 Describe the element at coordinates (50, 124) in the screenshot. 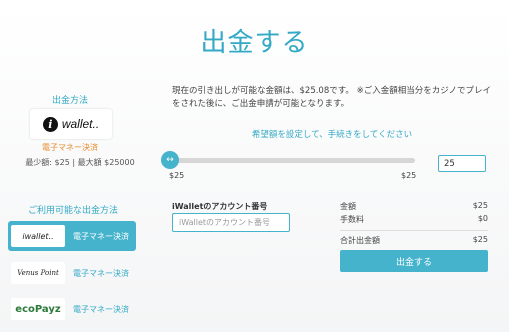

I see `iwallet-logo-icon: i` at that location.